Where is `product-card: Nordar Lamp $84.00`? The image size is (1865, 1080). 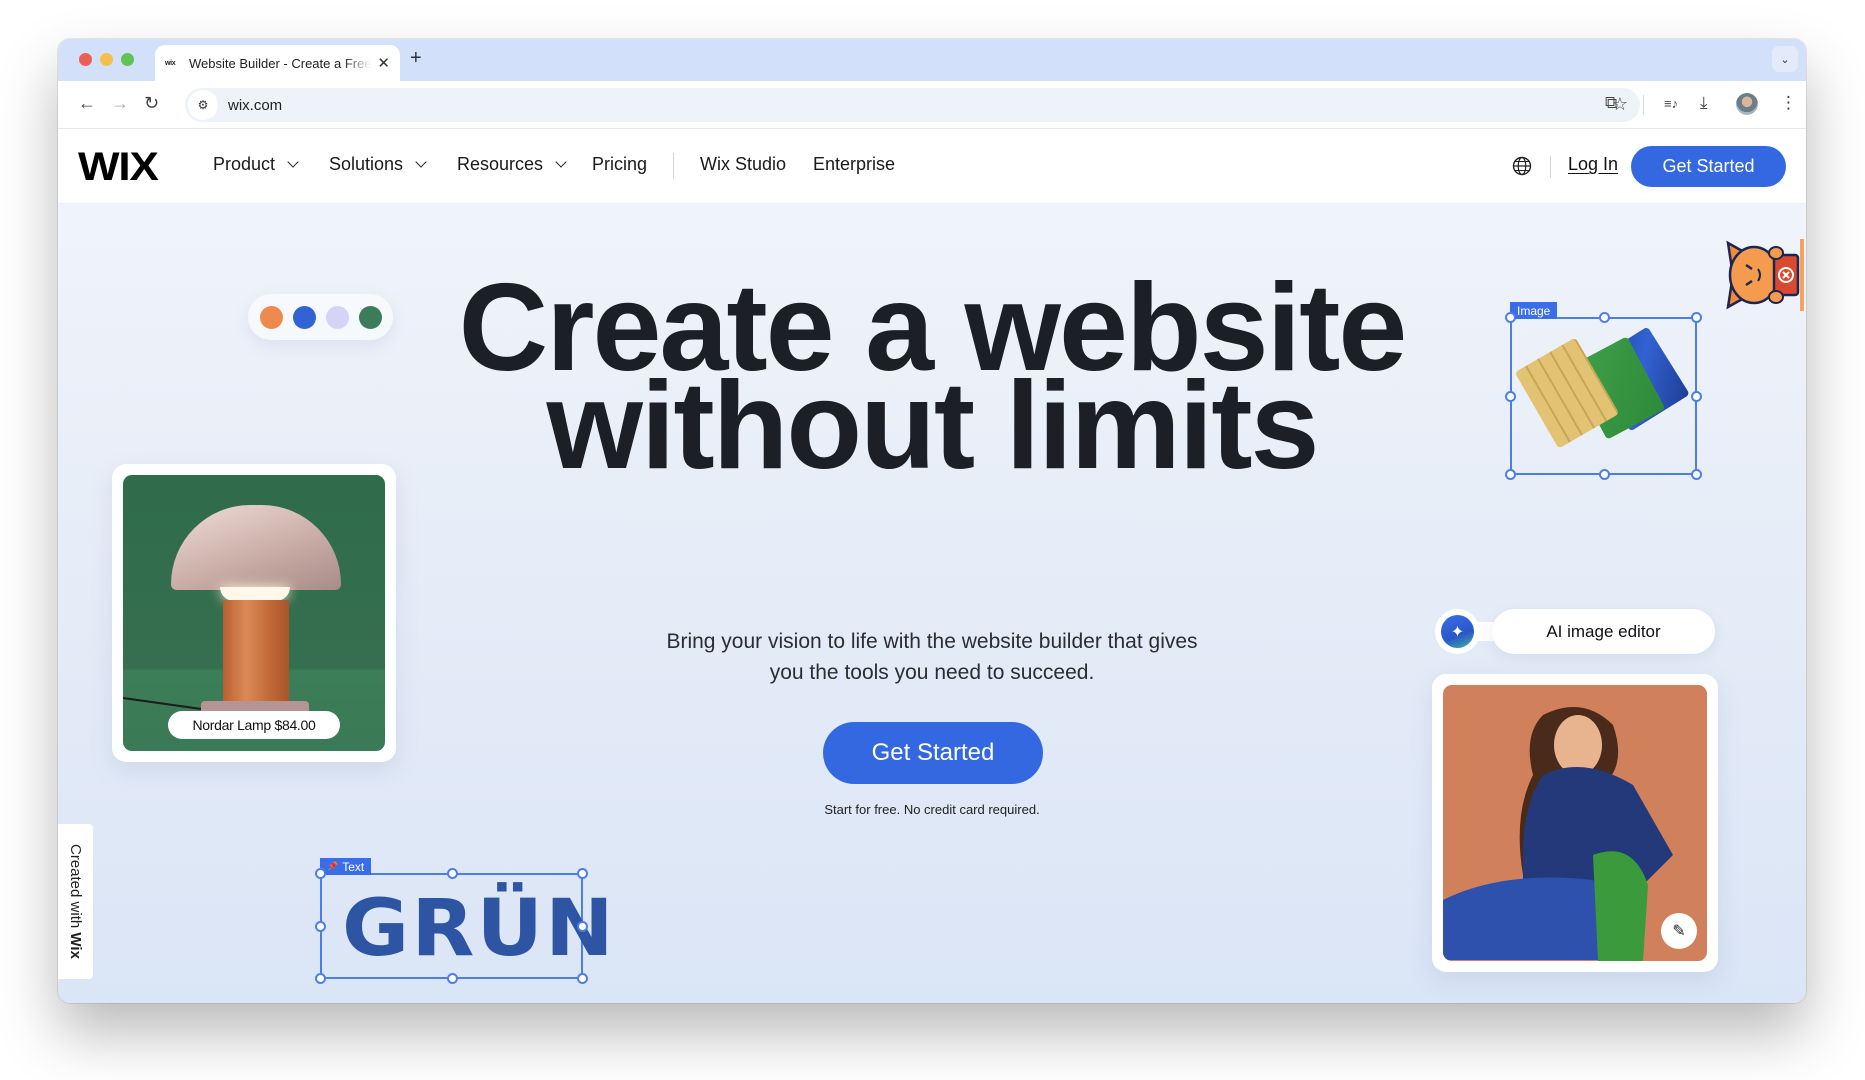 product-card: Nordar Lamp $84.00 is located at coordinates (254, 613).